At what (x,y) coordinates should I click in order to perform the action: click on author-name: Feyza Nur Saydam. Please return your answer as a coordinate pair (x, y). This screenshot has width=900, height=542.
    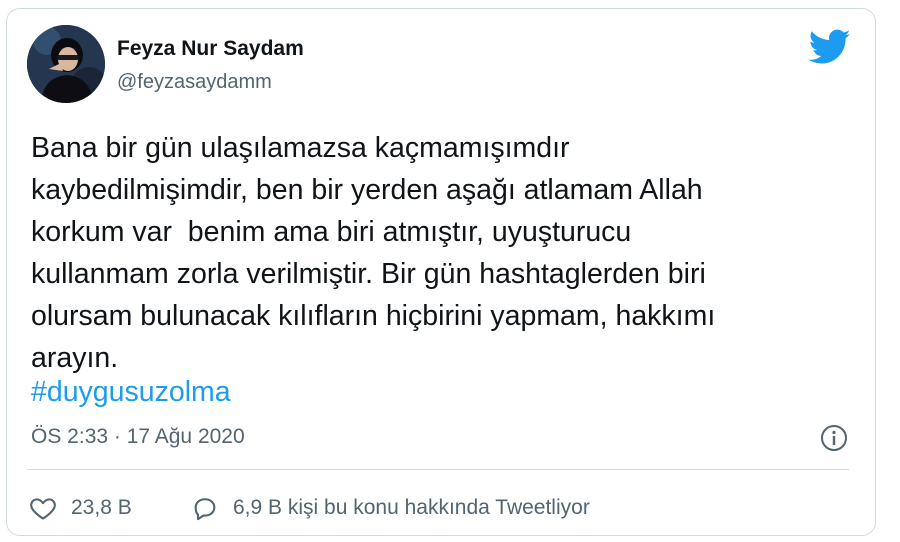
    Looking at the image, I should click on (210, 49).